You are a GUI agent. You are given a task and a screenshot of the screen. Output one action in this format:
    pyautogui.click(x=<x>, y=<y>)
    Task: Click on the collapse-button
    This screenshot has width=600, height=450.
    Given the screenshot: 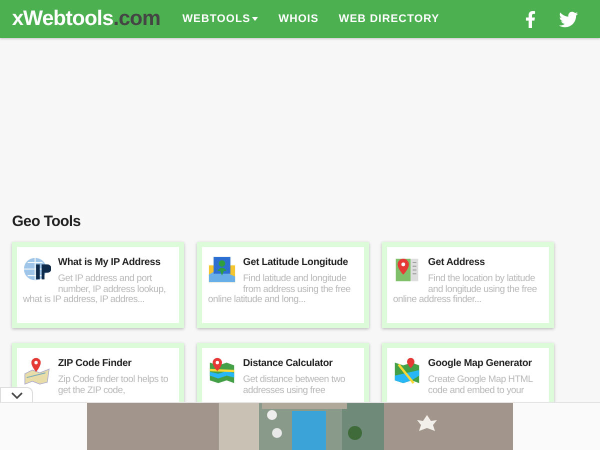 What is the action you would take?
    pyautogui.click(x=16, y=395)
    